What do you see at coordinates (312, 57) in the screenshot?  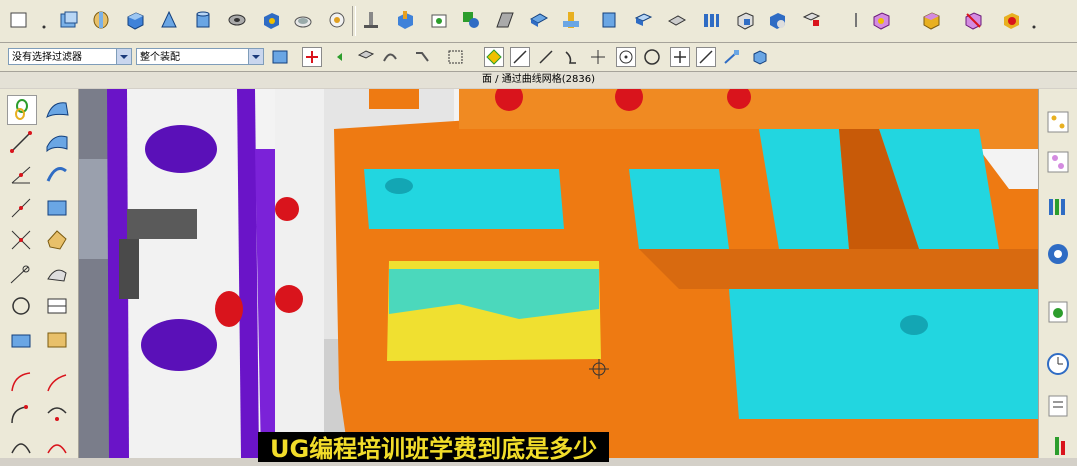 I see `select-all-icon` at bounding box center [312, 57].